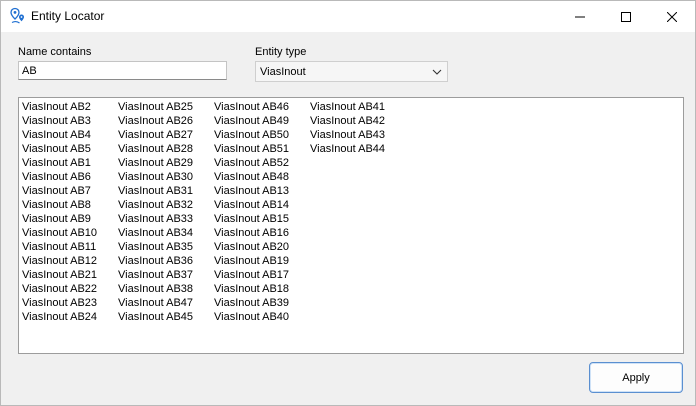 The image size is (696, 406). Describe the element at coordinates (251, 233) in the screenshot. I see `list-item: ViasInout AB16` at that location.